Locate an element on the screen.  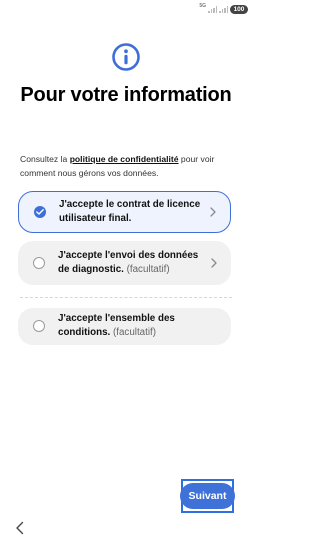
privacy-policy-link: politique de confidentialité is located at coordinates (124, 159).